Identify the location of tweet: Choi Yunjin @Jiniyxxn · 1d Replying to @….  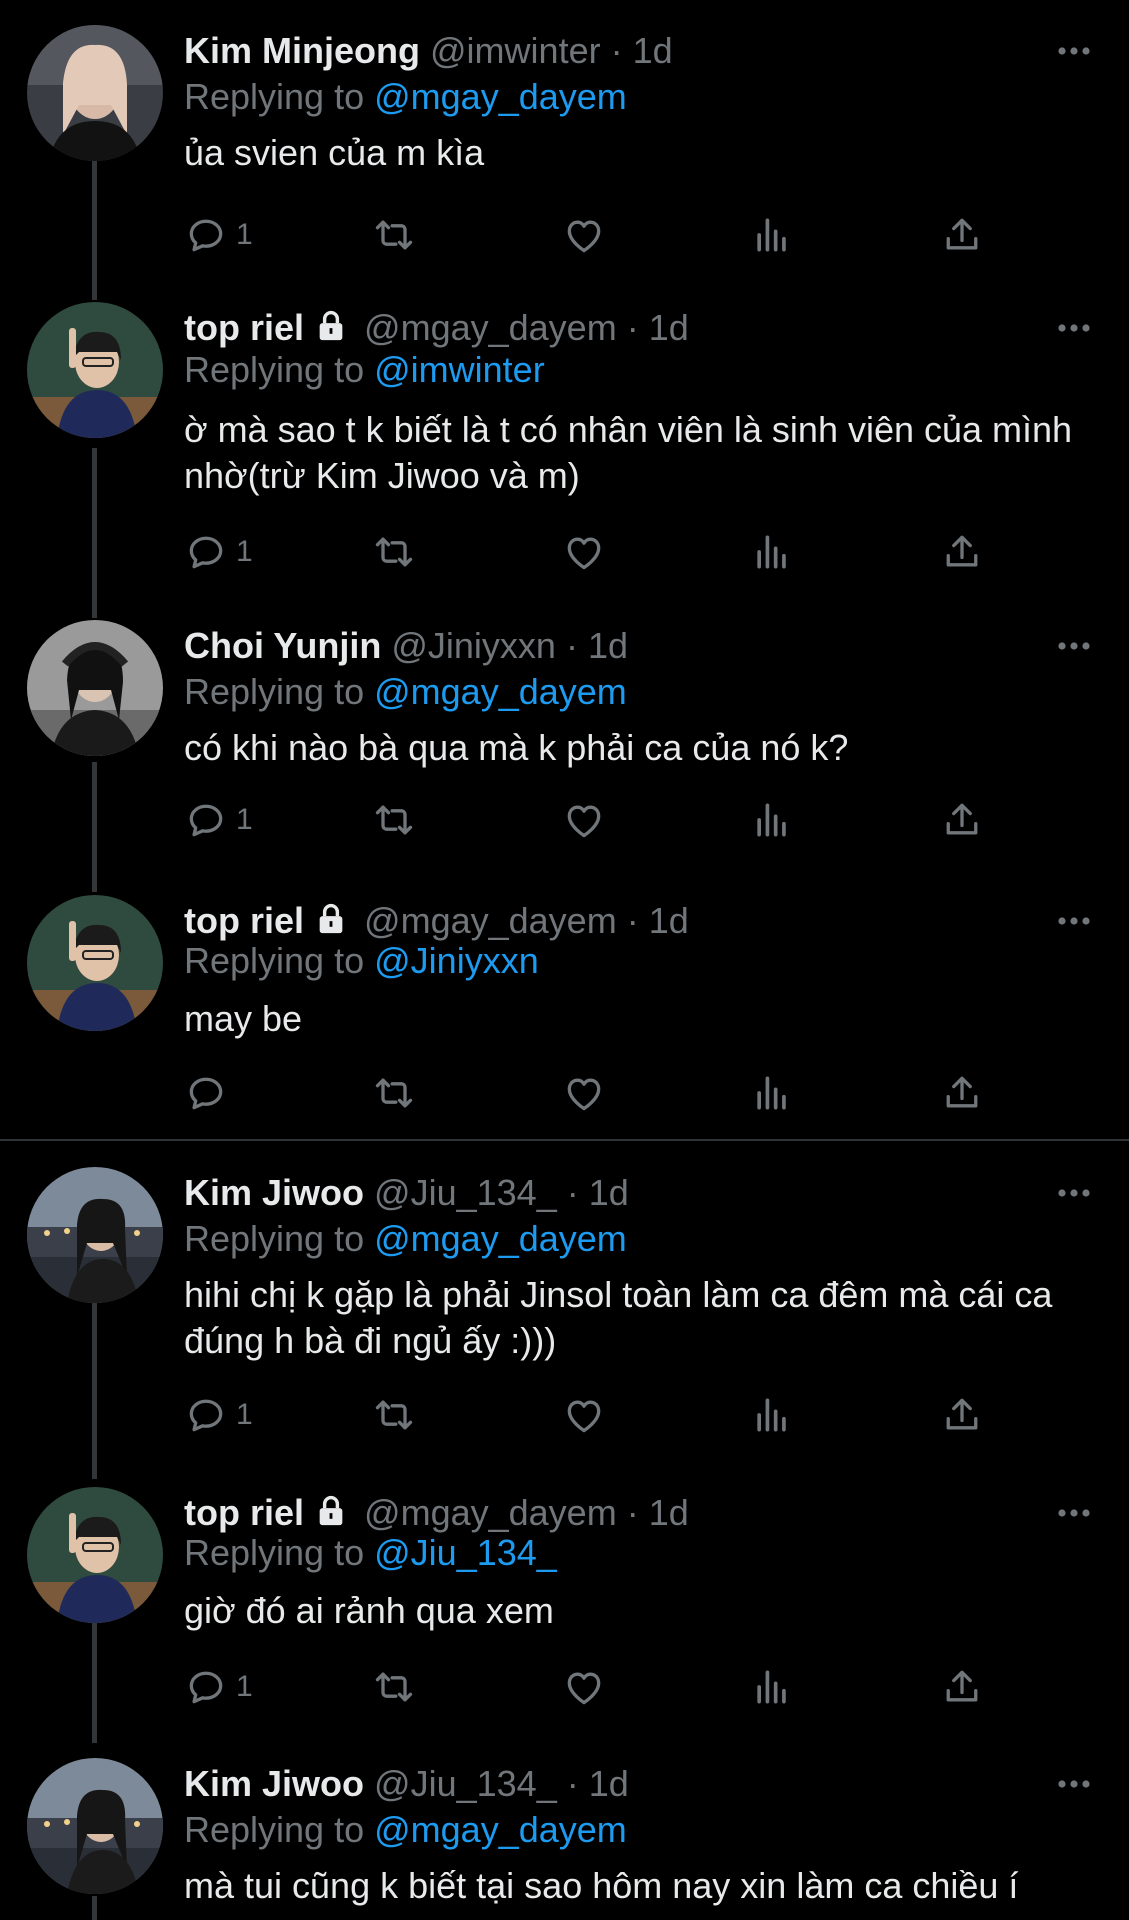
(564, 740).